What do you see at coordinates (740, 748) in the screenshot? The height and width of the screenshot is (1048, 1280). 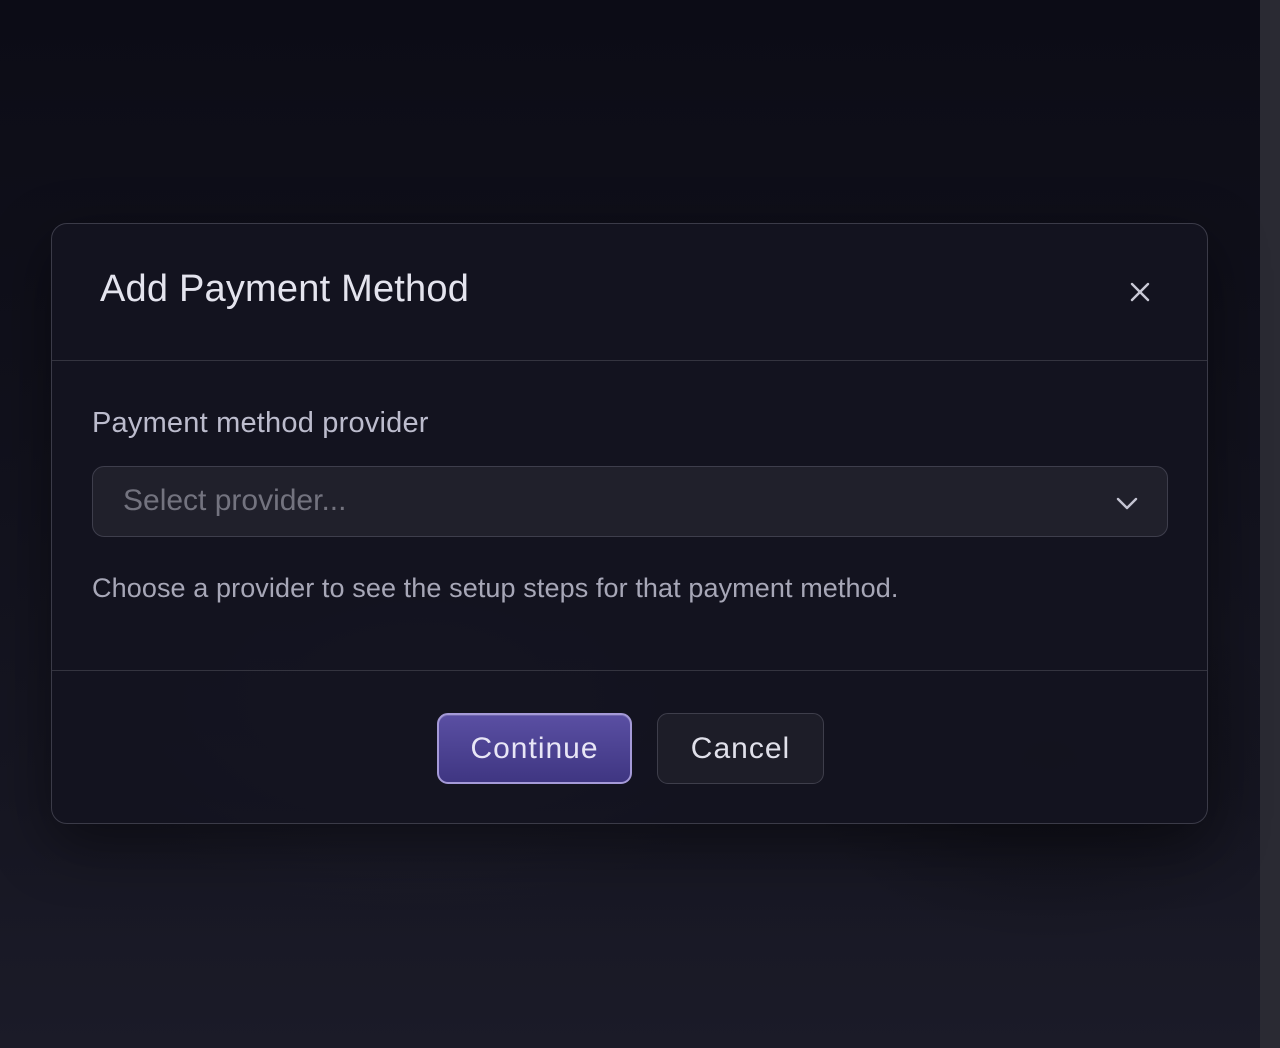 I see `cancel-button: Cancel` at bounding box center [740, 748].